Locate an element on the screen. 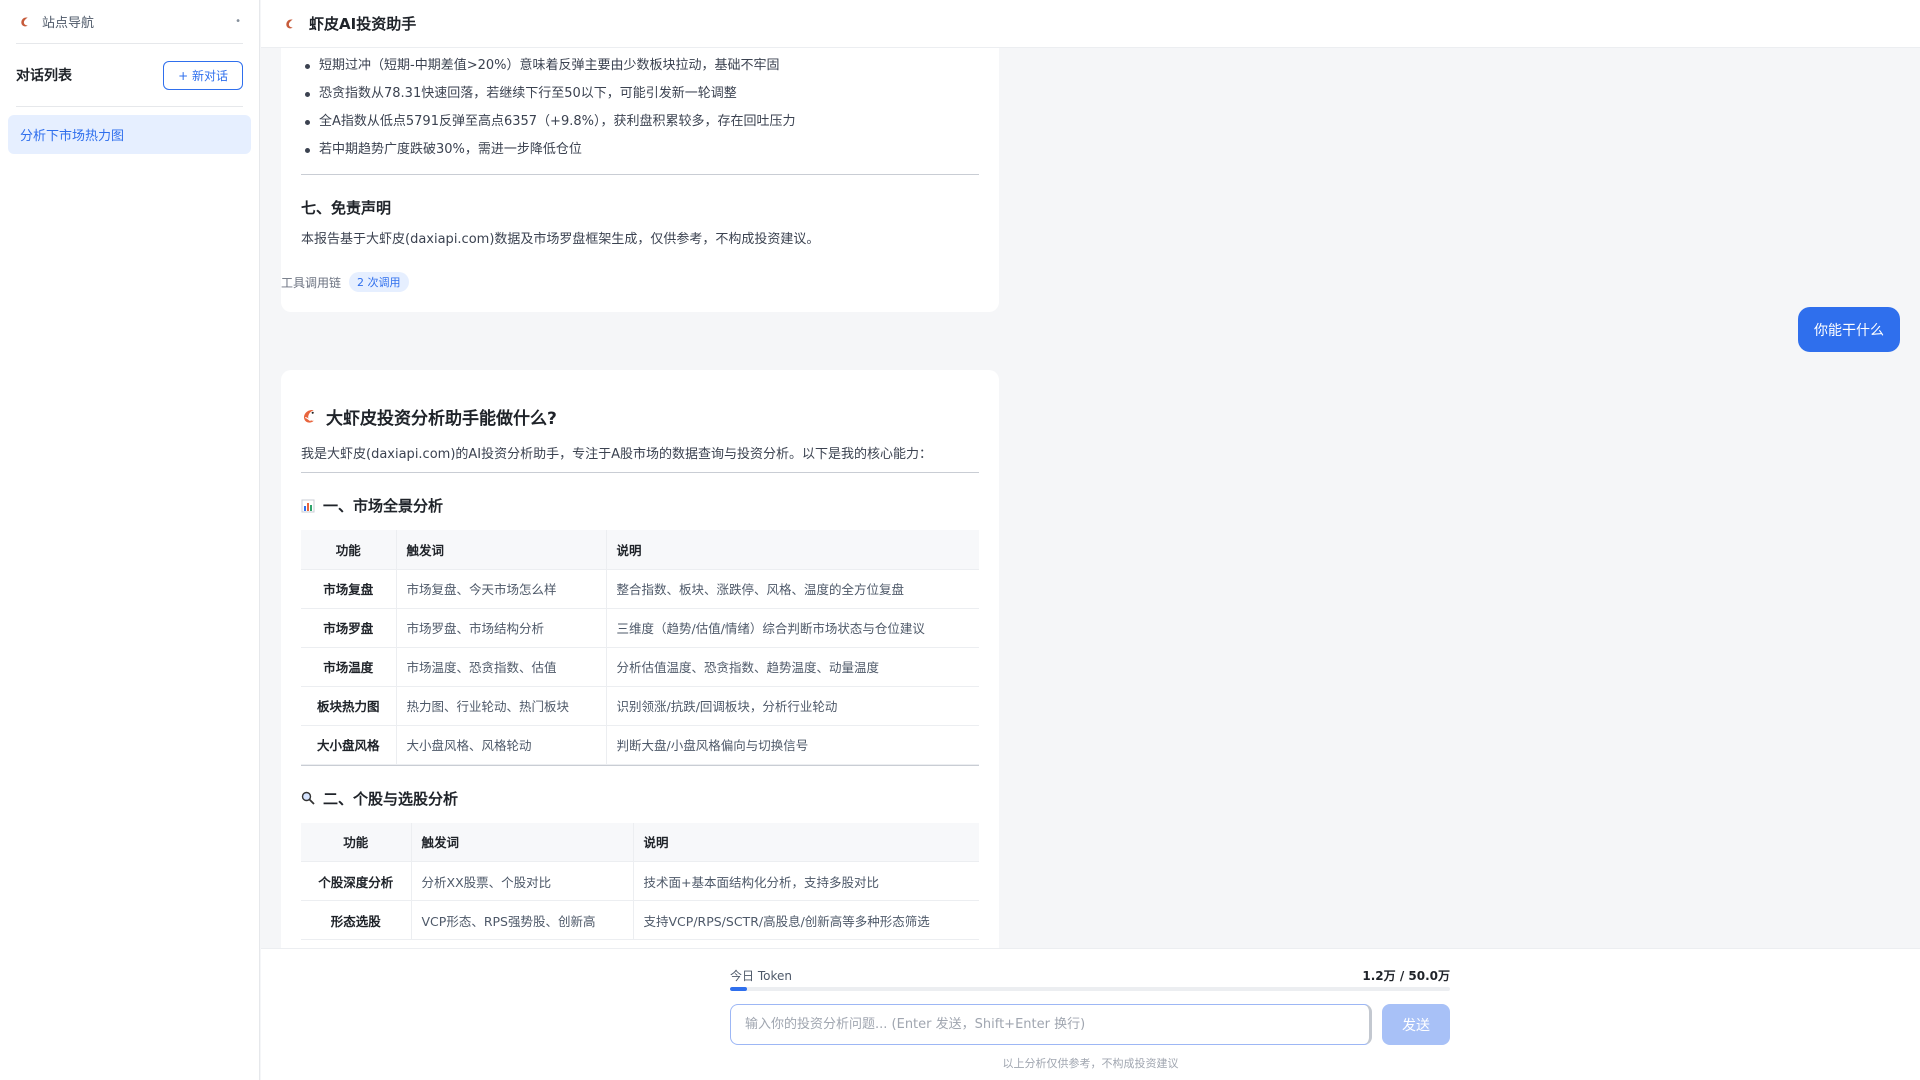  conversation-list-title: 对话列表 is located at coordinates (44, 76).